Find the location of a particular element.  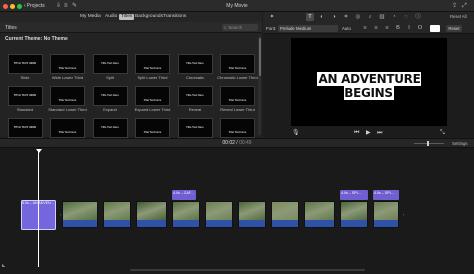

tab-transitions: Transitions is located at coordinates (174, 17).